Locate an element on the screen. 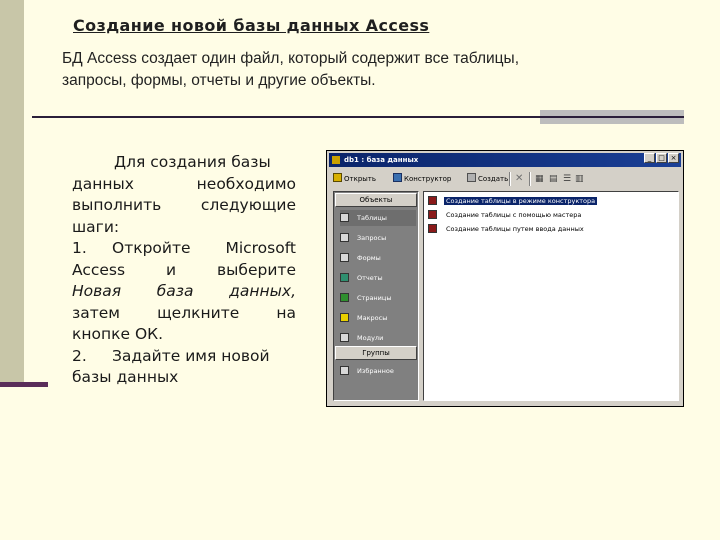 Image resolution: width=720 pixels, height=540 pixels. minimize-button: _ is located at coordinates (649, 158).